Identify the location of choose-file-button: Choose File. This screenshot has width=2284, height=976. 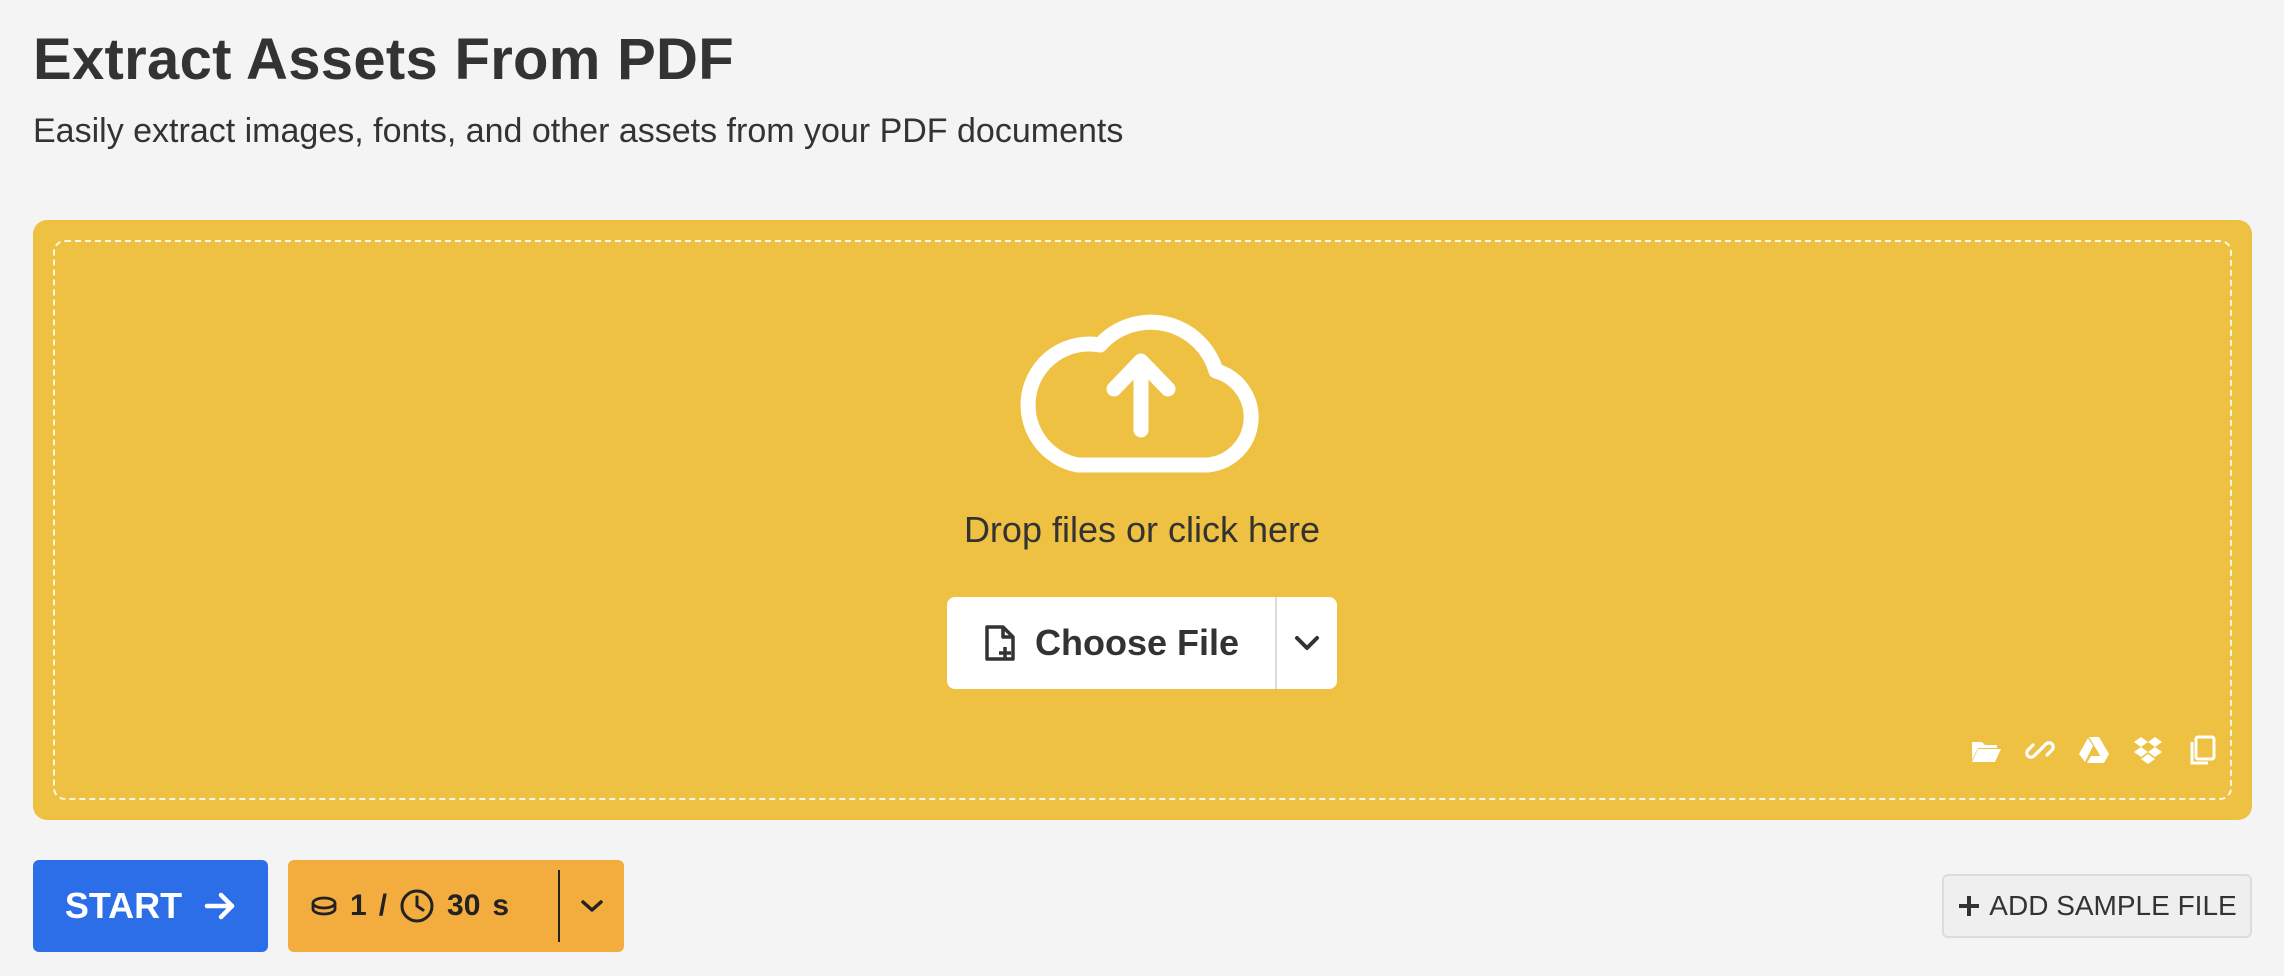
(1111, 643).